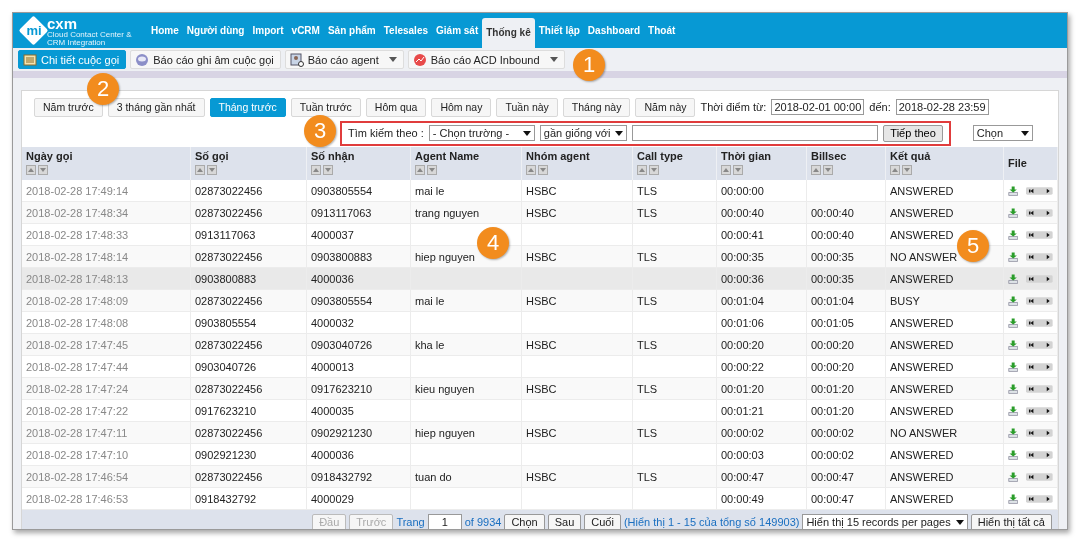 This screenshot has height=542, width=1080. Describe the element at coordinates (205, 59) in the screenshot. I see `report-button: Báo cáo ghi âm cuộc gọi` at that location.